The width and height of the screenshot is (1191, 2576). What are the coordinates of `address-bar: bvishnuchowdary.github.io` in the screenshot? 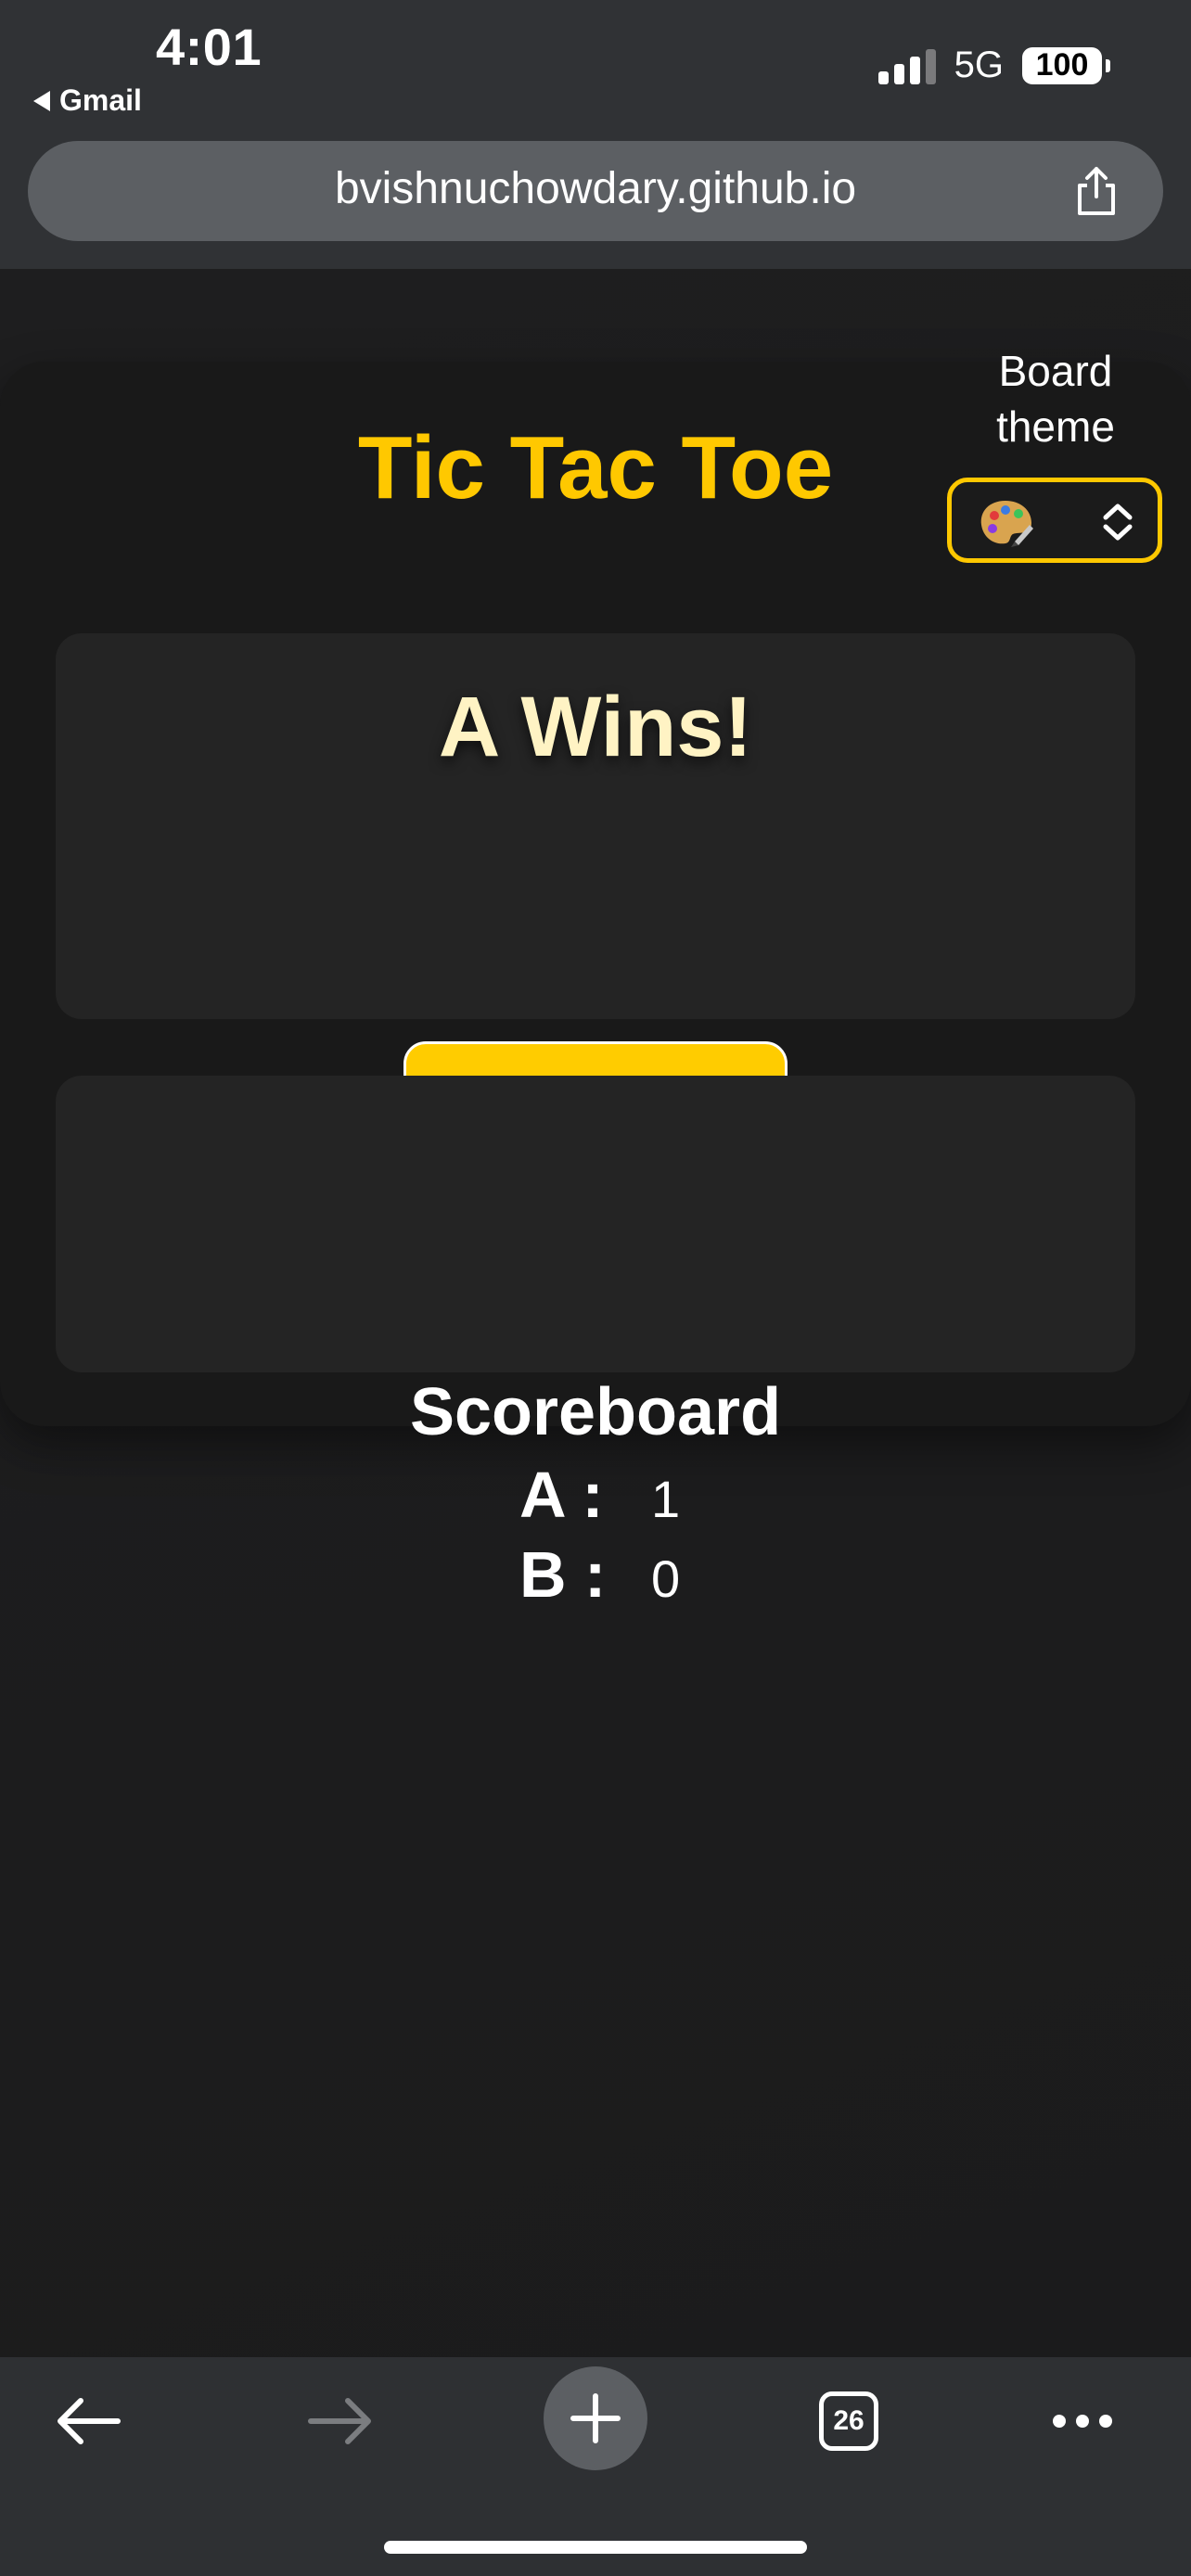 It's located at (595, 191).